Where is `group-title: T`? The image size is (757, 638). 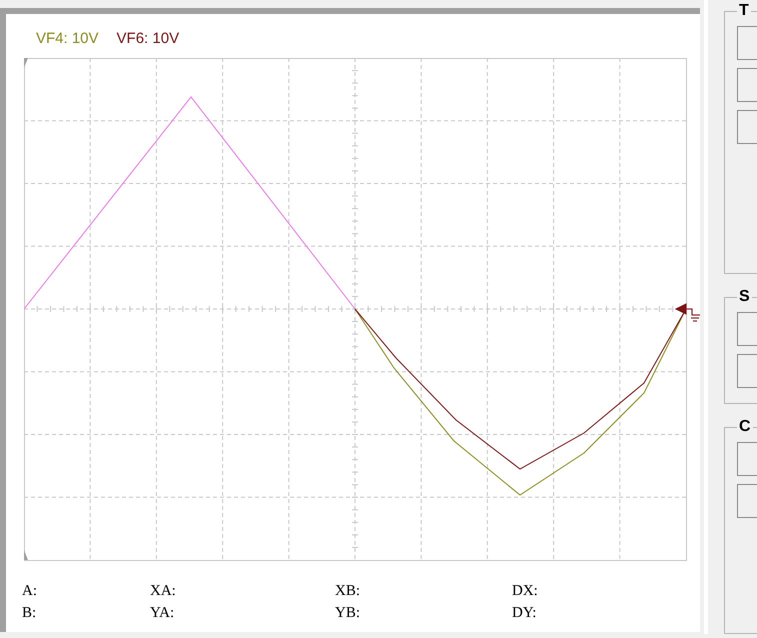 group-title: T is located at coordinates (744, 11).